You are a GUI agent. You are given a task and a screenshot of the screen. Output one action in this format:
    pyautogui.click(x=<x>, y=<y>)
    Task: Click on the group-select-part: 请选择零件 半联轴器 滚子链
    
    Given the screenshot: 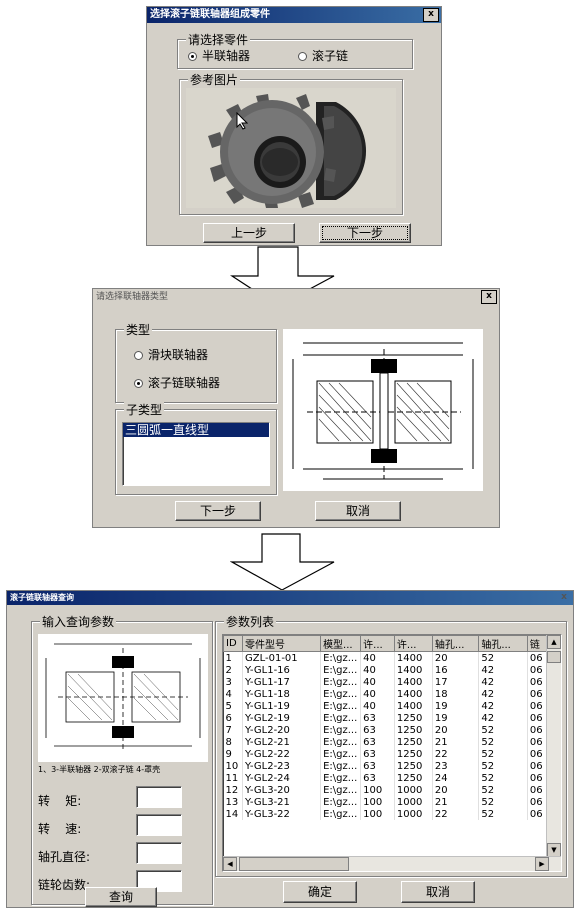 What is the action you would take?
    pyautogui.click(x=295, y=50)
    